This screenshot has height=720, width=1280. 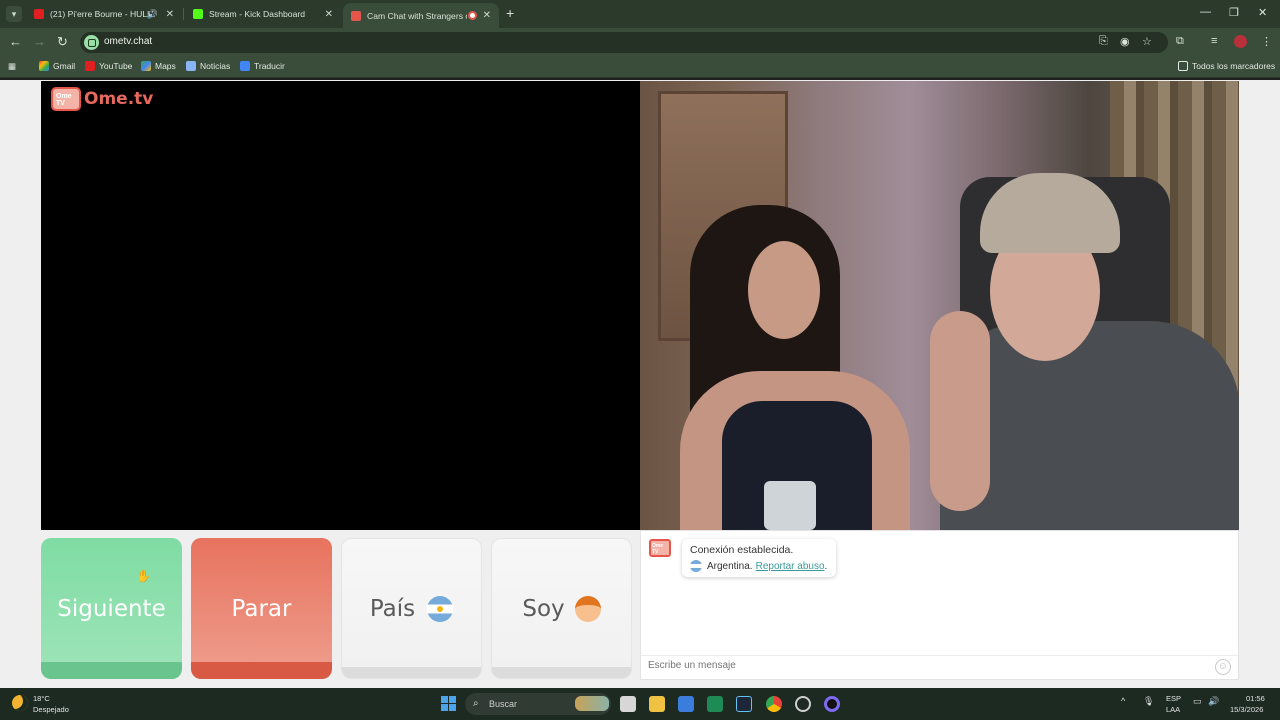 What do you see at coordinates (1246, 709) in the screenshot?
I see `clock-date: 15/3/2026` at bounding box center [1246, 709].